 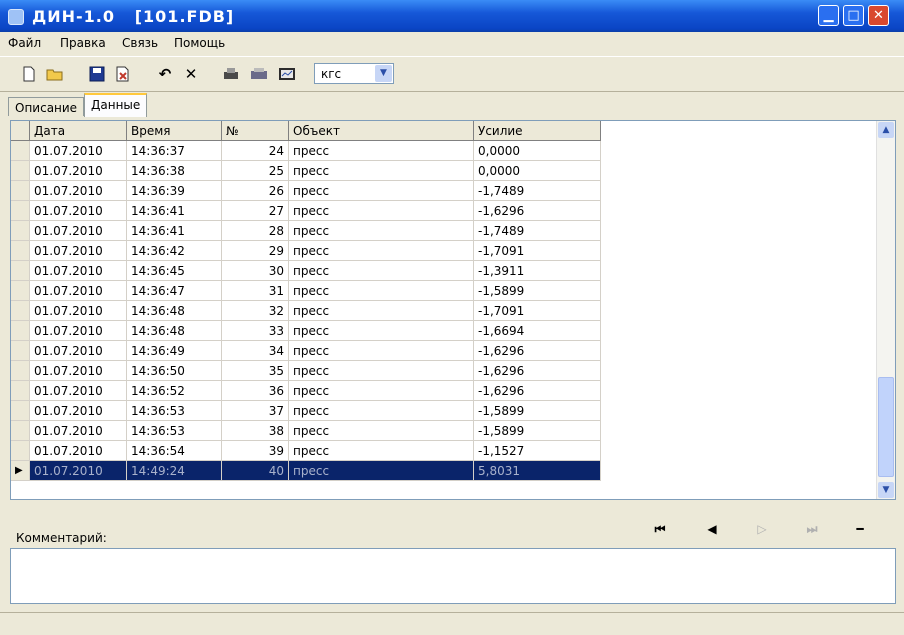 What do you see at coordinates (537, 131) in the screenshot?
I see `column-header-force: Усилие` at bounding box center [537, 131].